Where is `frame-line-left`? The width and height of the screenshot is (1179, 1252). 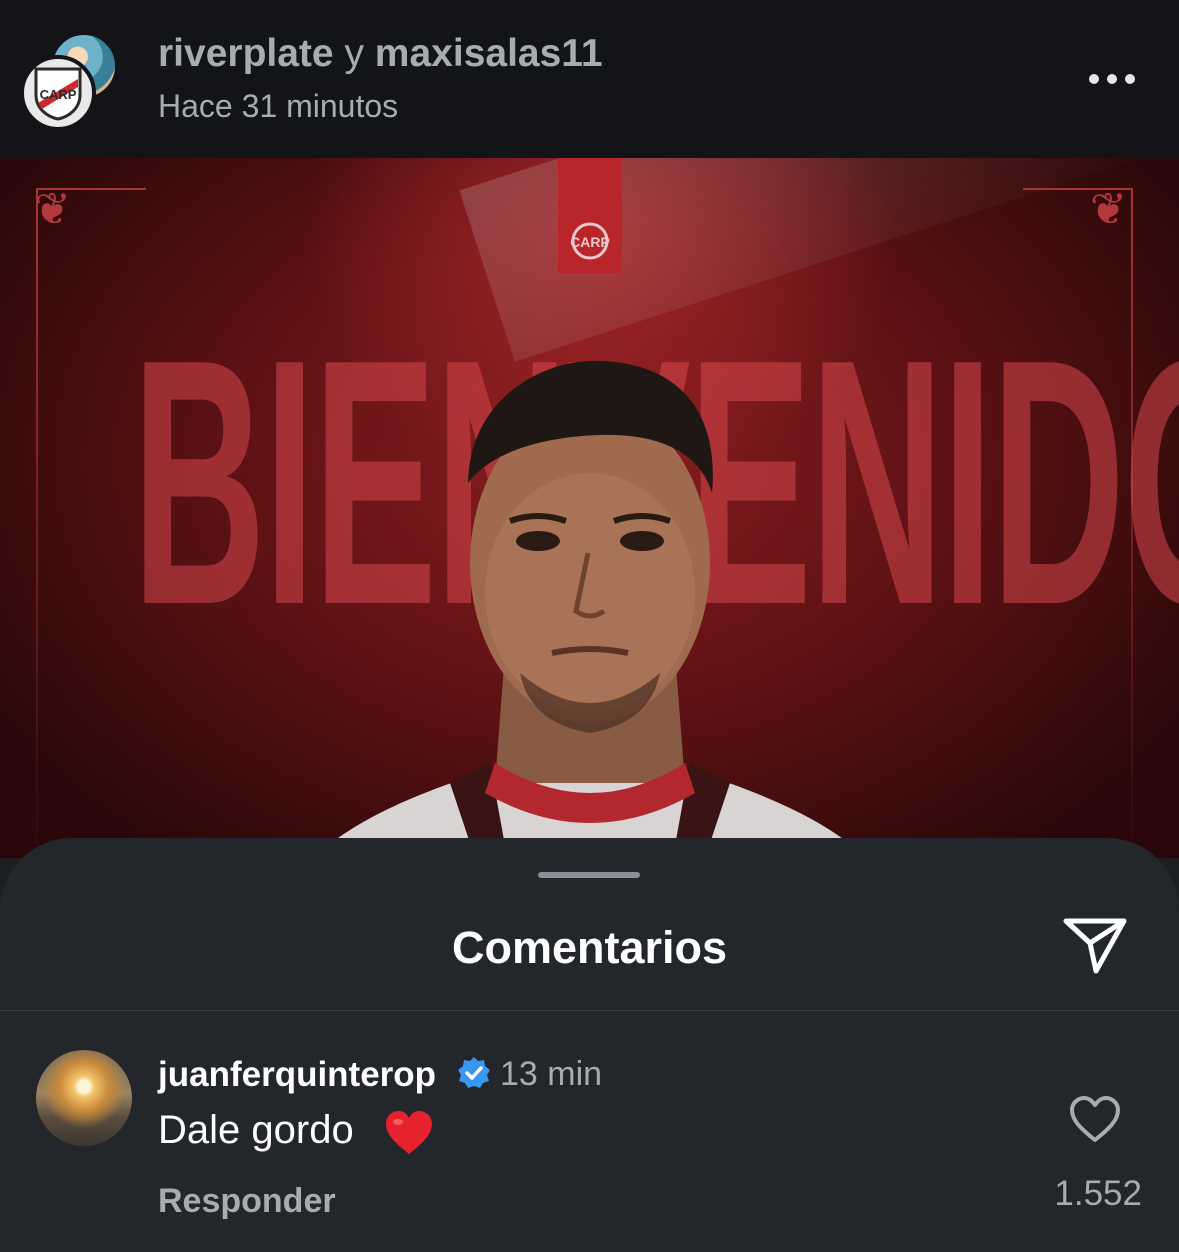
frame-line-left is located at coordinates (37, 523).